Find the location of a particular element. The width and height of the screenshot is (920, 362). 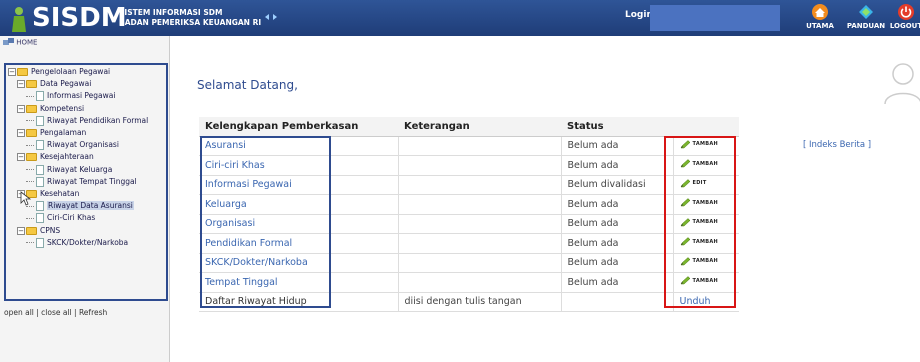

mouse-cursor-icon is located at coordinates (25, 198).